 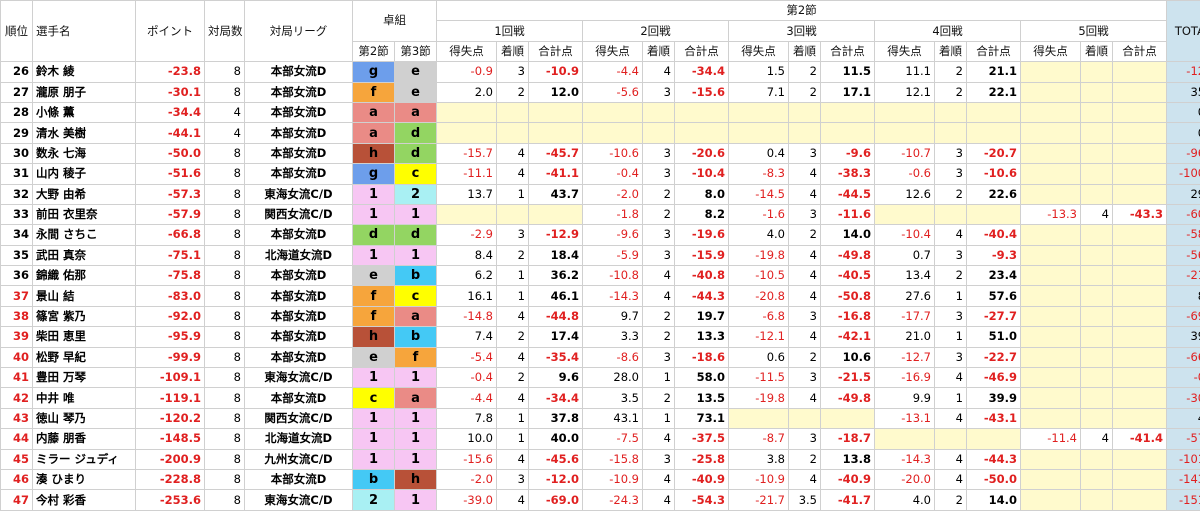 I want to click on round-score-cell: 12.6, so click(x=904, y=194).